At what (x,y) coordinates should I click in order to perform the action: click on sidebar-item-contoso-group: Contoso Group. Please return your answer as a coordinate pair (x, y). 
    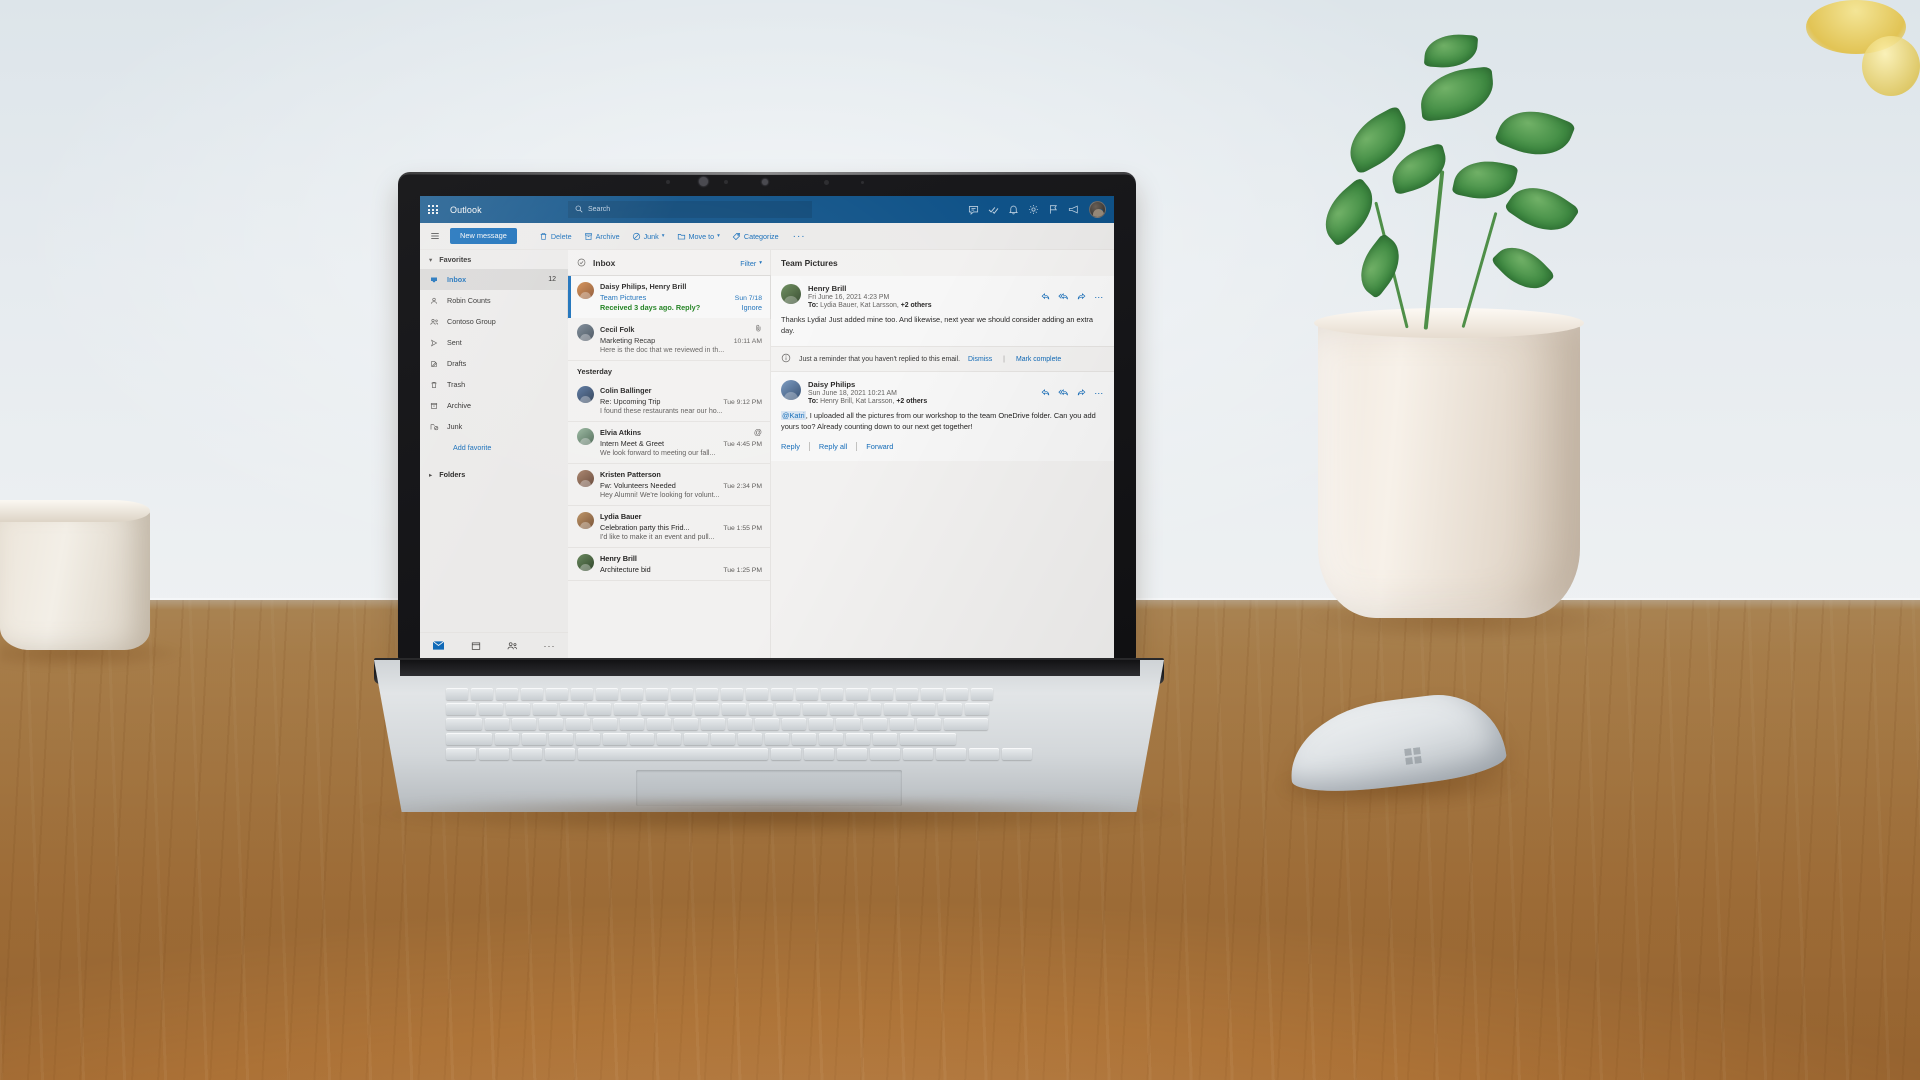
    Looking at the image, I should click on (494, 321).